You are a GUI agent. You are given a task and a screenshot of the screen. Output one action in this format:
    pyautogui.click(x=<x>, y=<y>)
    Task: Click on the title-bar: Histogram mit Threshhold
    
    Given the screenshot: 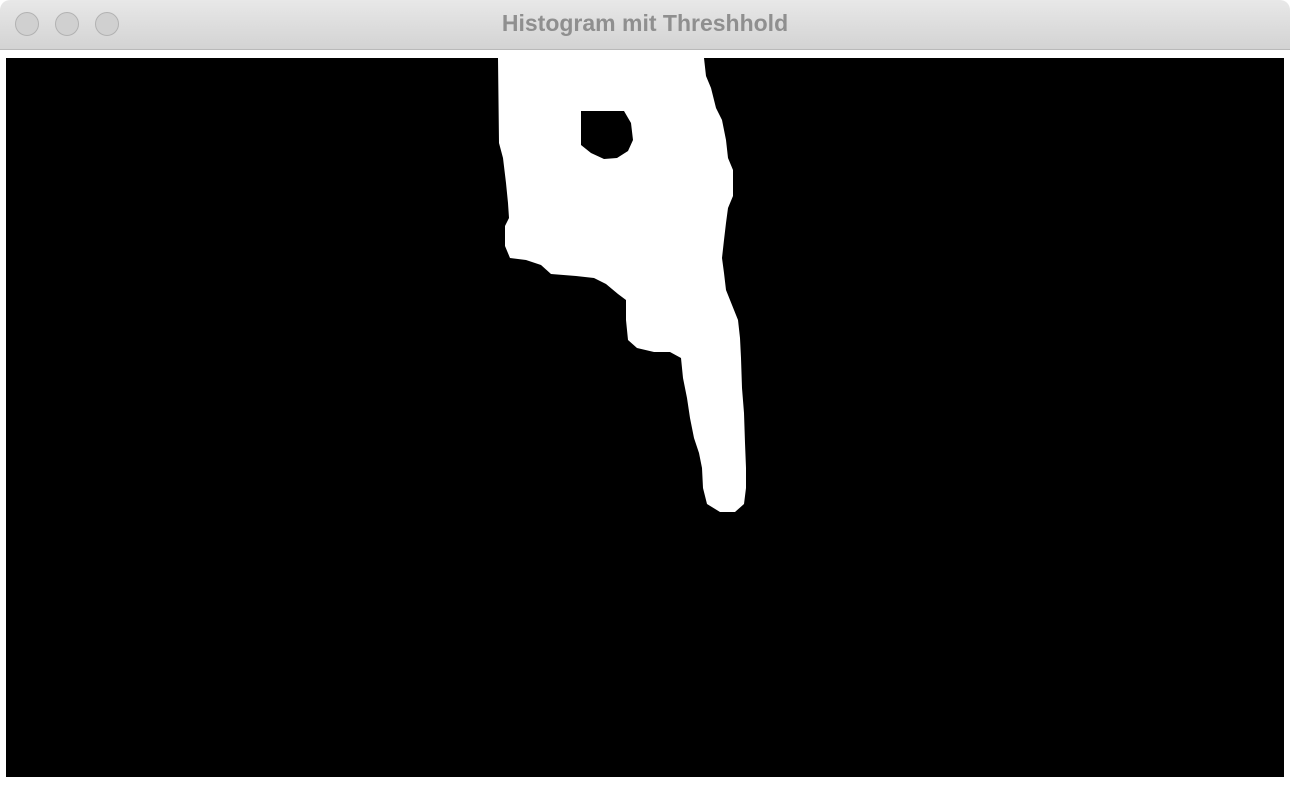 What is the action you would take?
    pyautogui.click(x=645, y=25)
    